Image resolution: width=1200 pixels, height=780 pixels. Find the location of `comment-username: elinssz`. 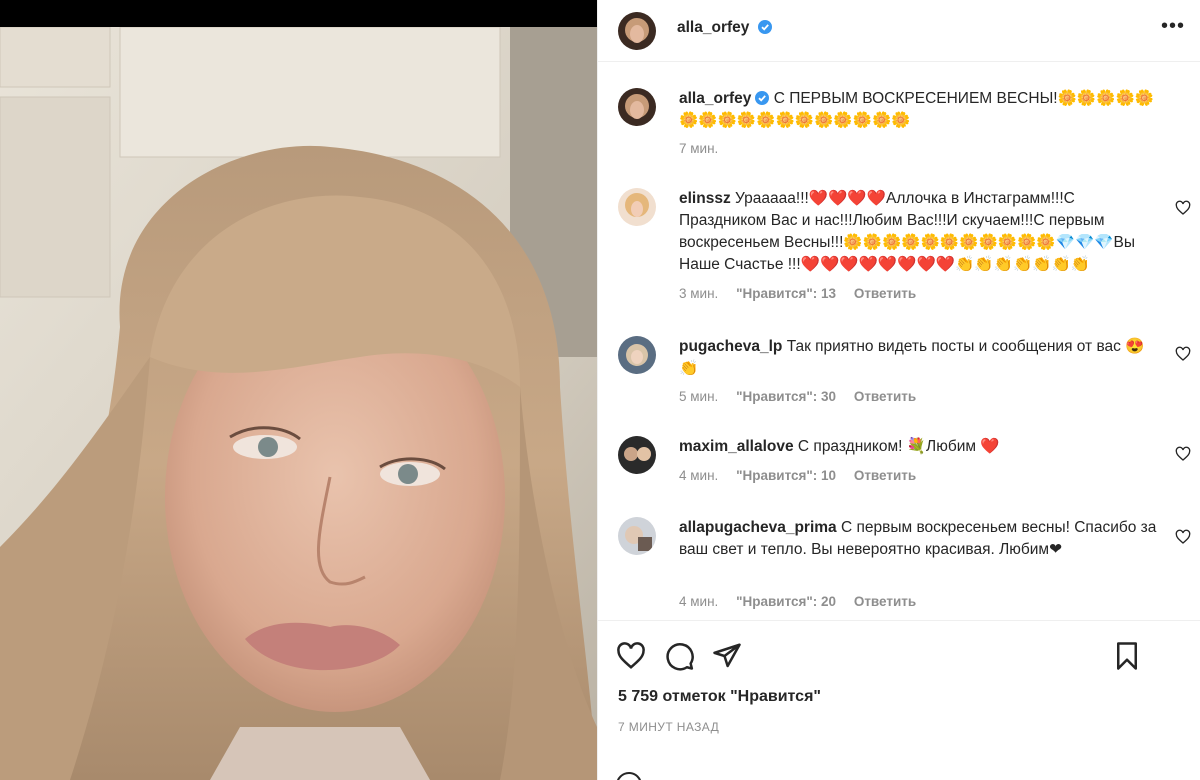

comment-username: elinssz is located at coordinates (705, 198).